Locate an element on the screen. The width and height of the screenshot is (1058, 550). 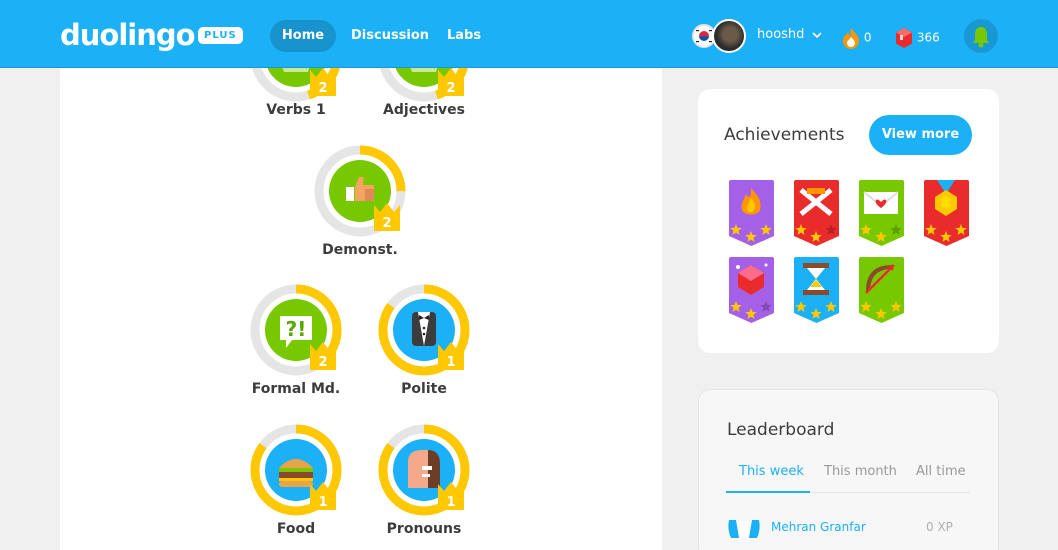
achievement-badge-medal is located at coordinates (946, 213).